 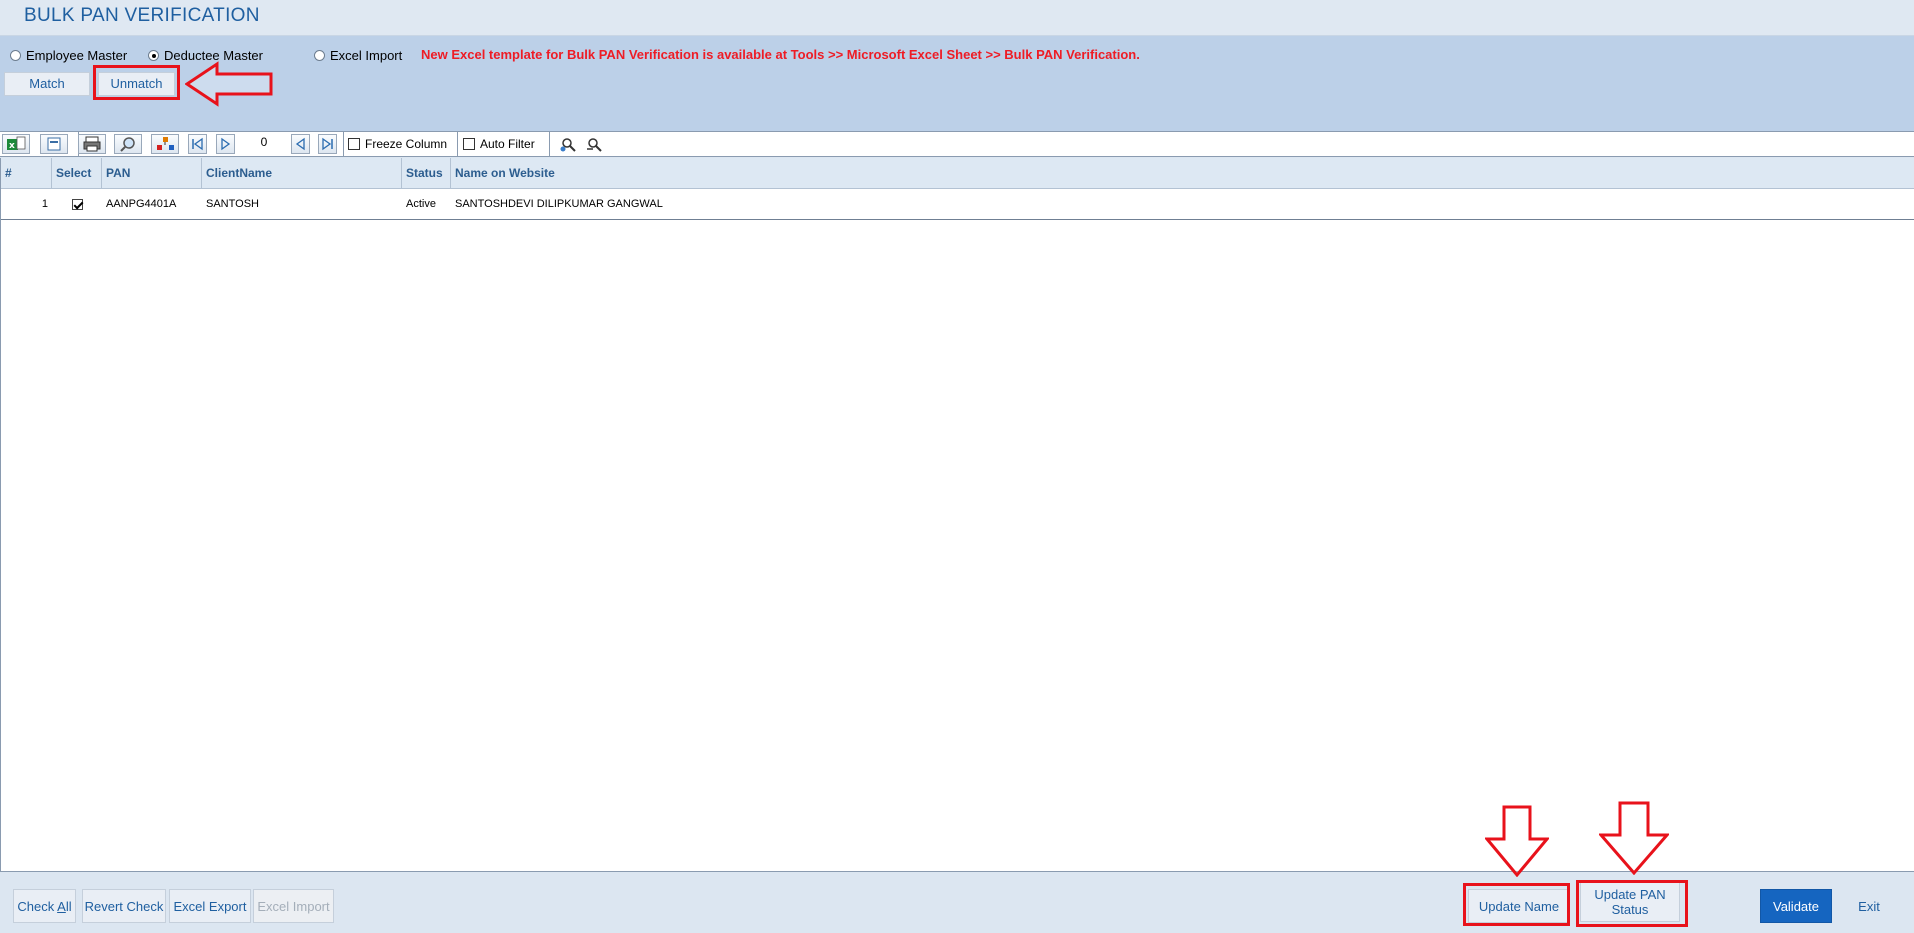 I want to click on revert-check-button: Revert Check, so click(x=124, y=906).